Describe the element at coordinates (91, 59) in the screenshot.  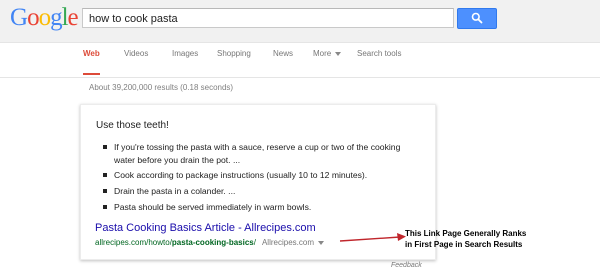
I see `tab-web: Web` at that location.